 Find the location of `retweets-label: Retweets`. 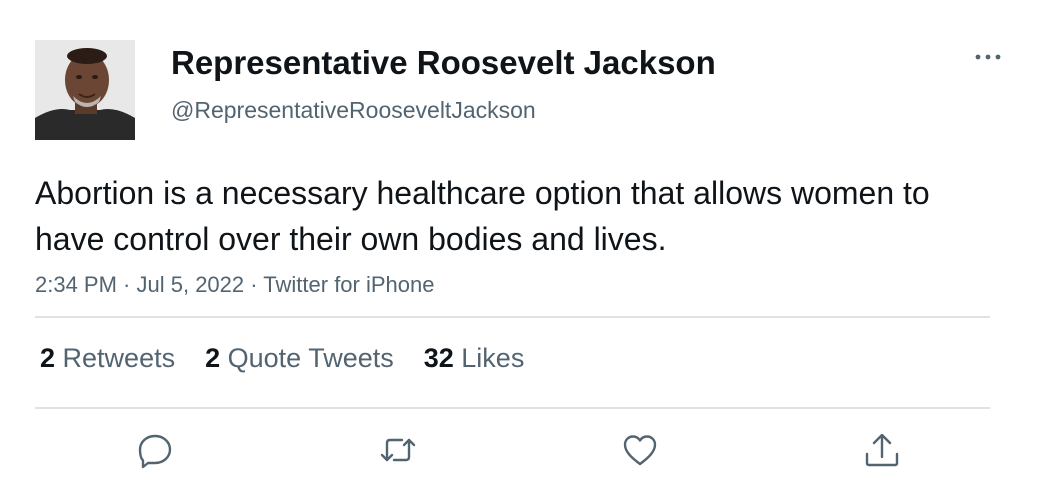

retweets-label: Retweets is located at coordinates (115, 358).